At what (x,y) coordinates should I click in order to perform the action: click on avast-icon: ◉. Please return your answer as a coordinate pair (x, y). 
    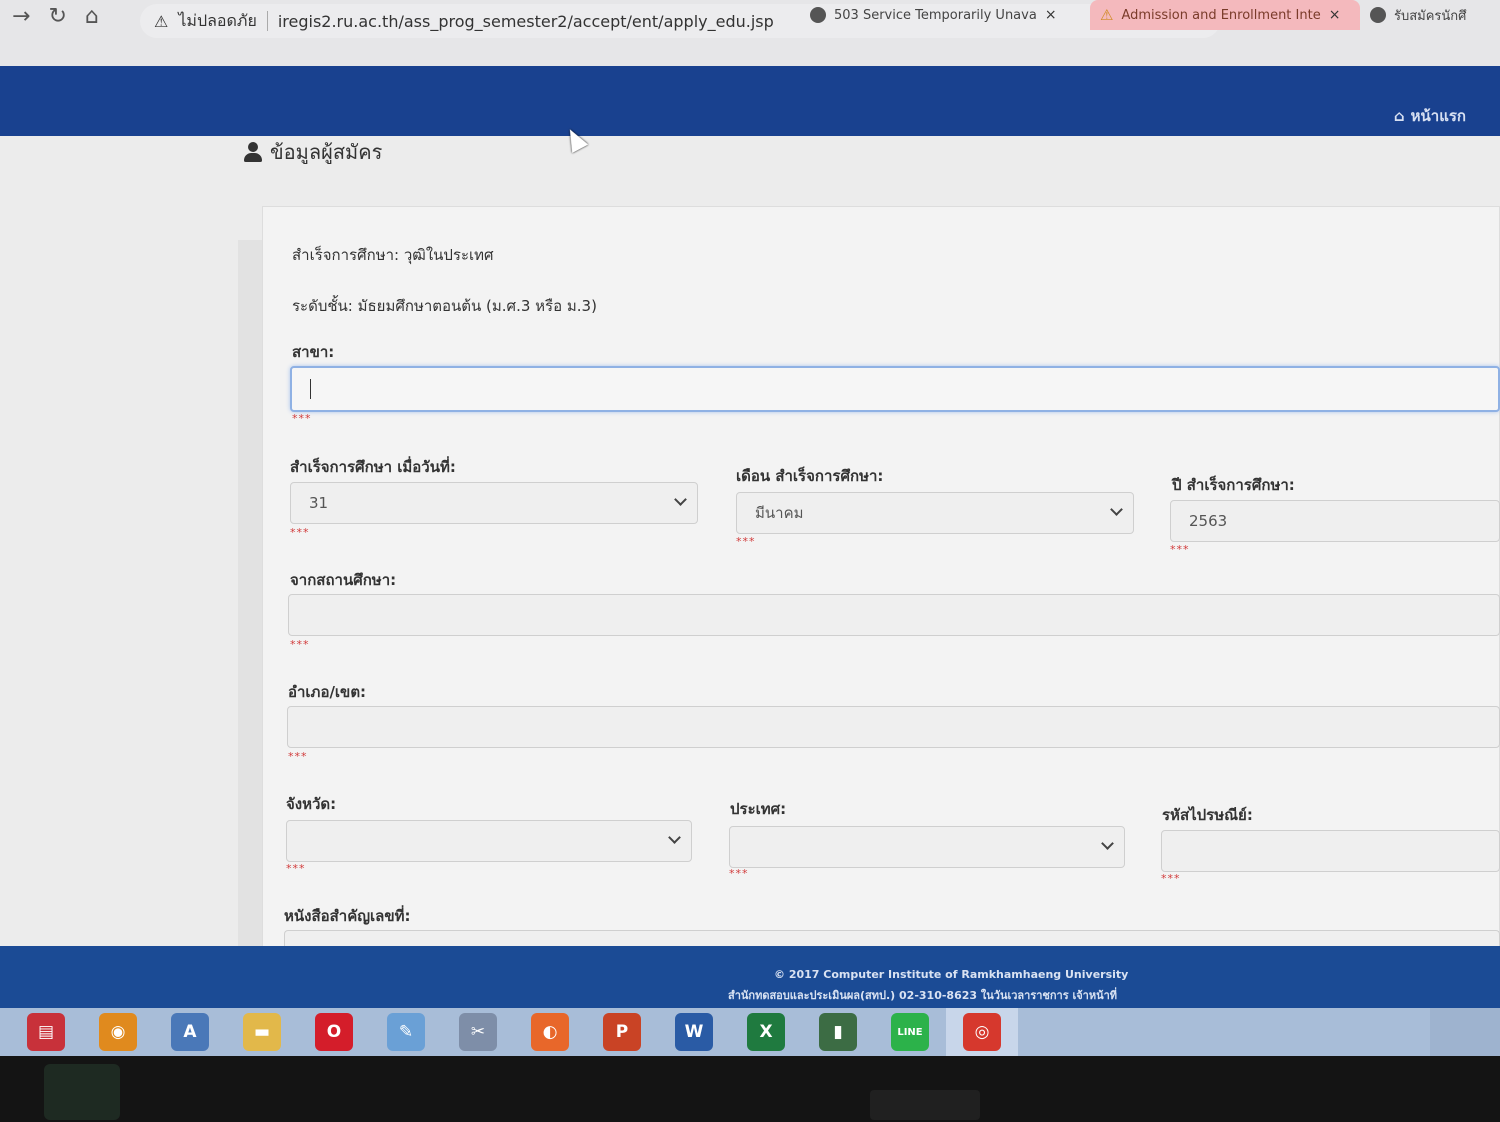
    Looking at the image, I should click on (118, 1032).